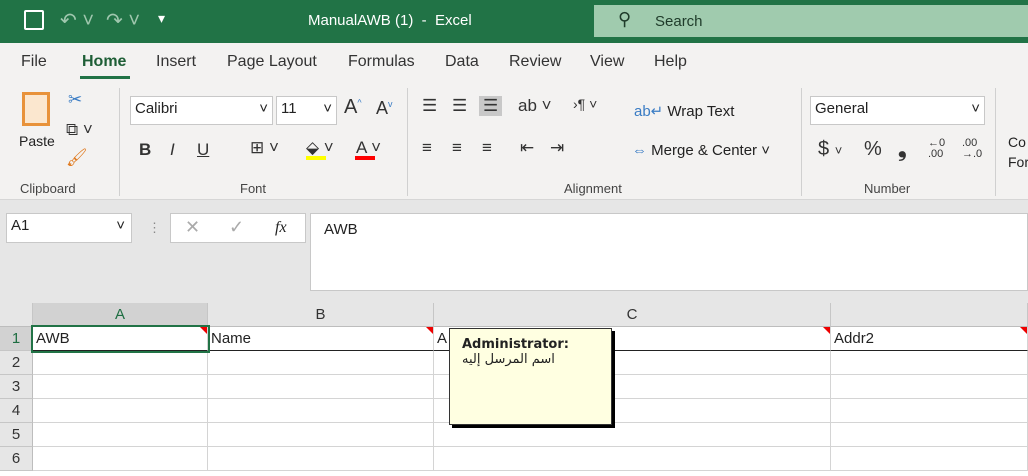 This screenshot has width=1028, height=476. I want to click on tab-file: File, so click(34, 62).